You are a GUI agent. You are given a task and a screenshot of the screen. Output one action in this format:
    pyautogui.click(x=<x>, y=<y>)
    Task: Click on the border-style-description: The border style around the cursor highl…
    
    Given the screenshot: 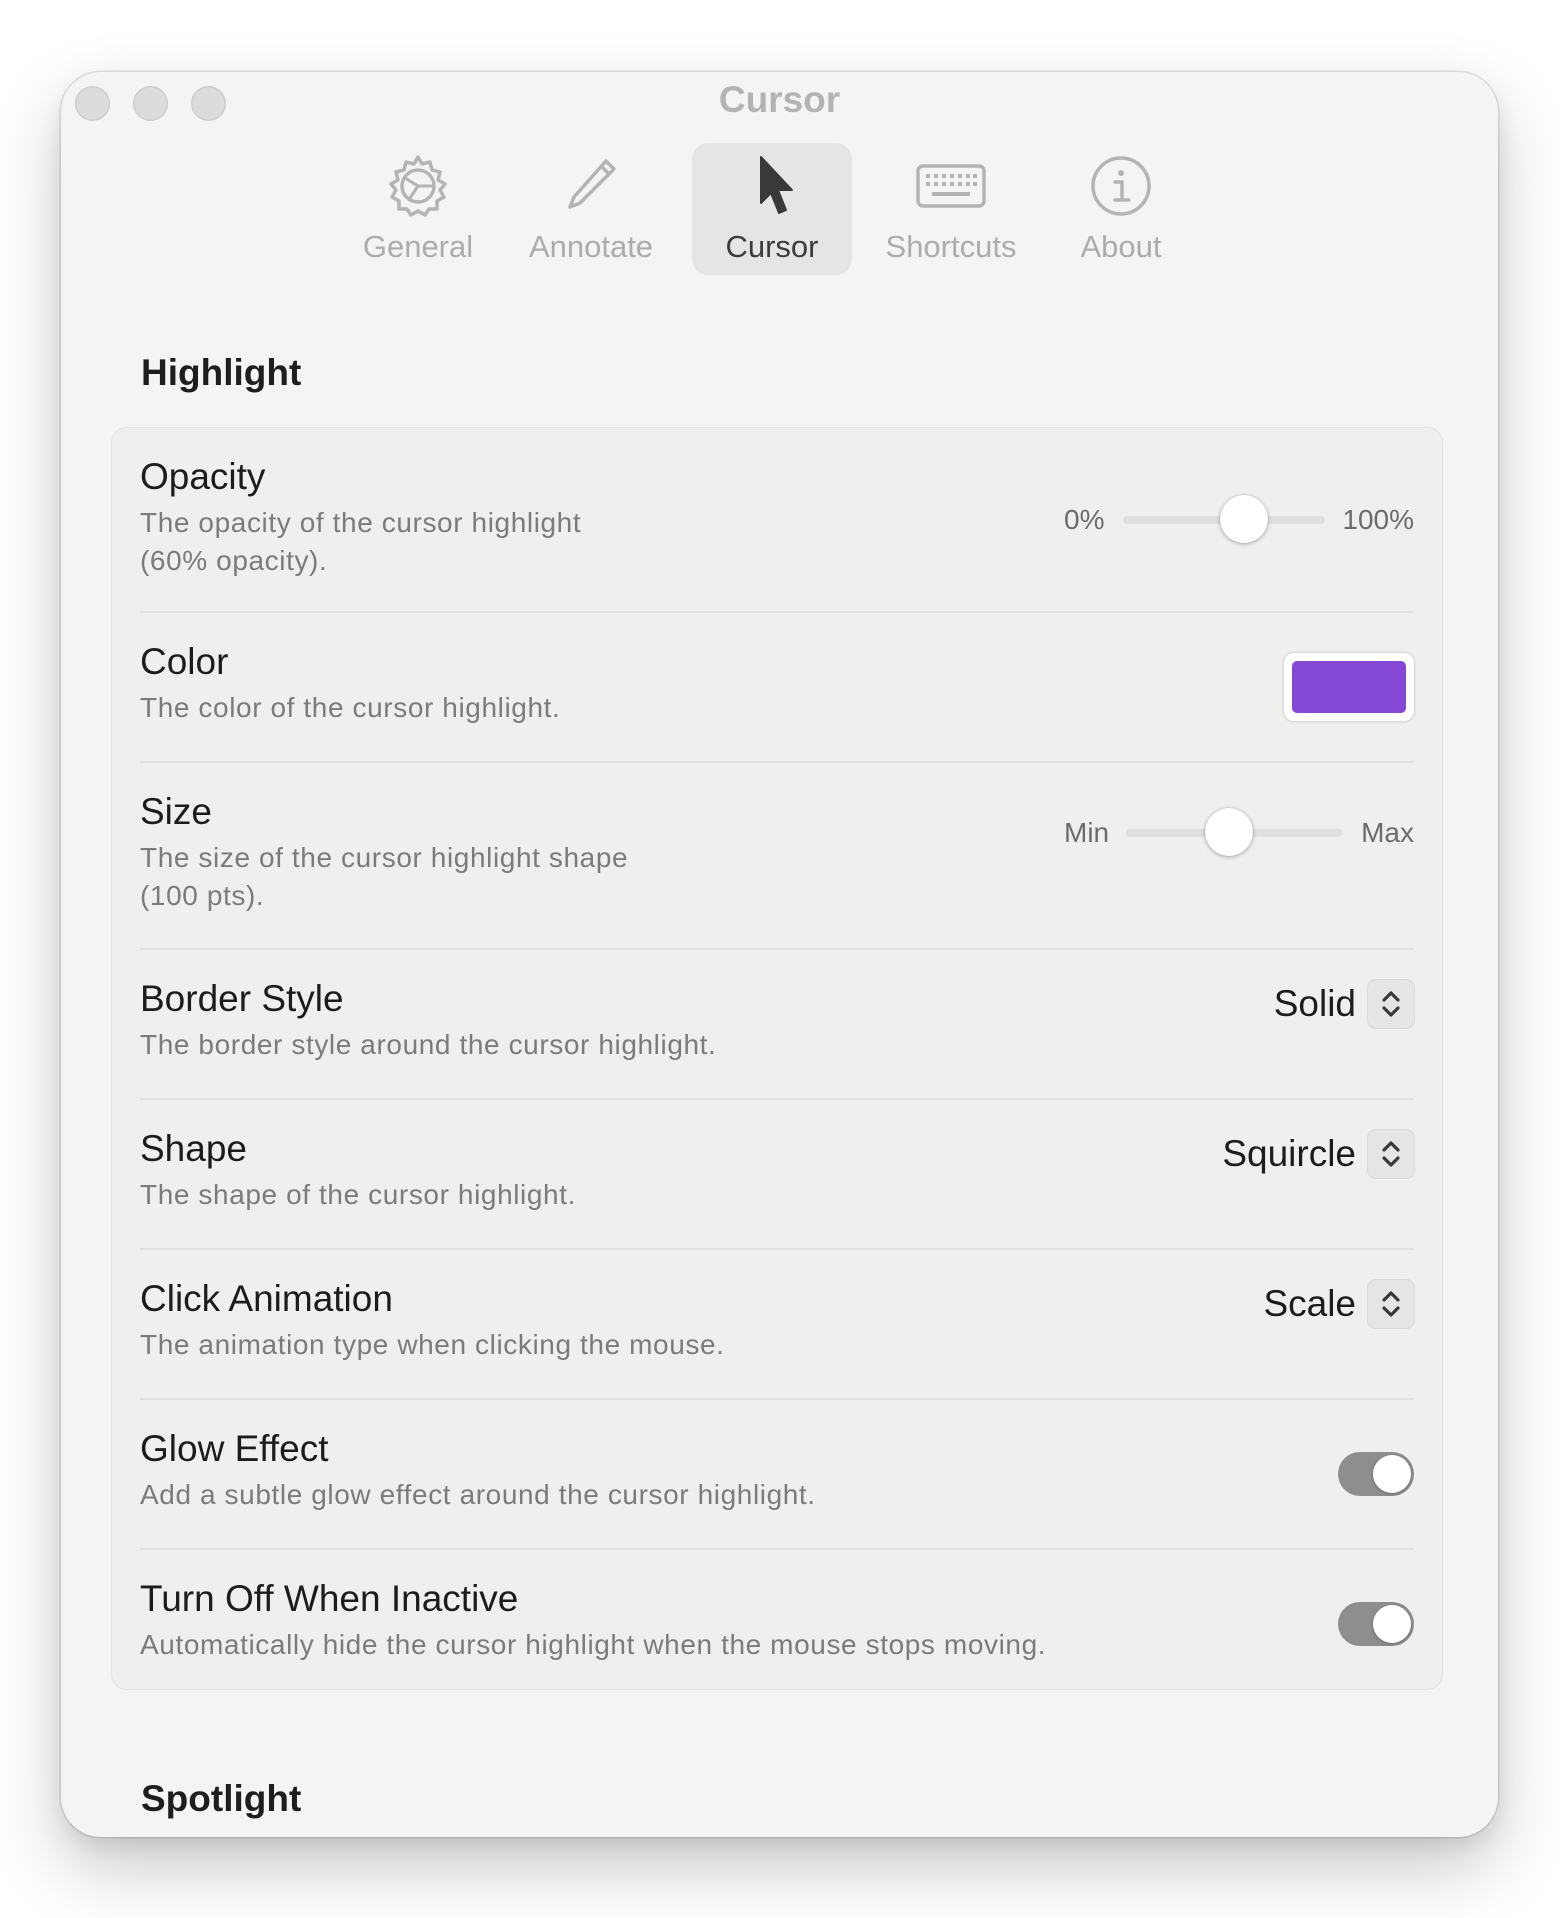 What is the action you would take?
    pyautogui.click(x=428, y=1044)
    